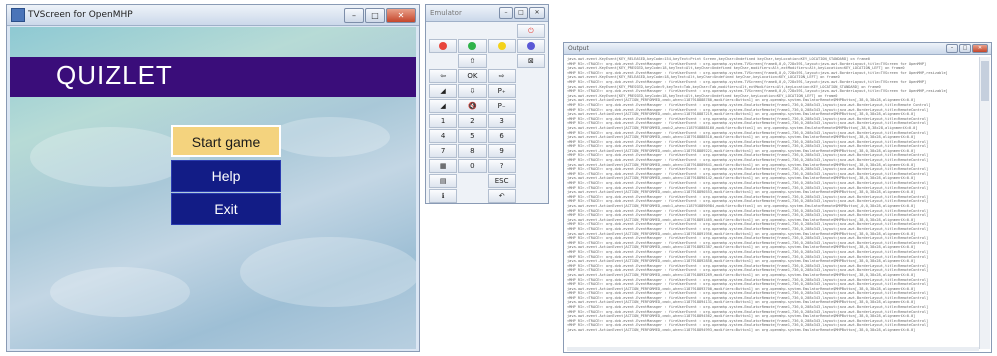 Image resolution: width=997 pixels, height=356 pixels. I want to click on yellow-dot, so click(501, 46).